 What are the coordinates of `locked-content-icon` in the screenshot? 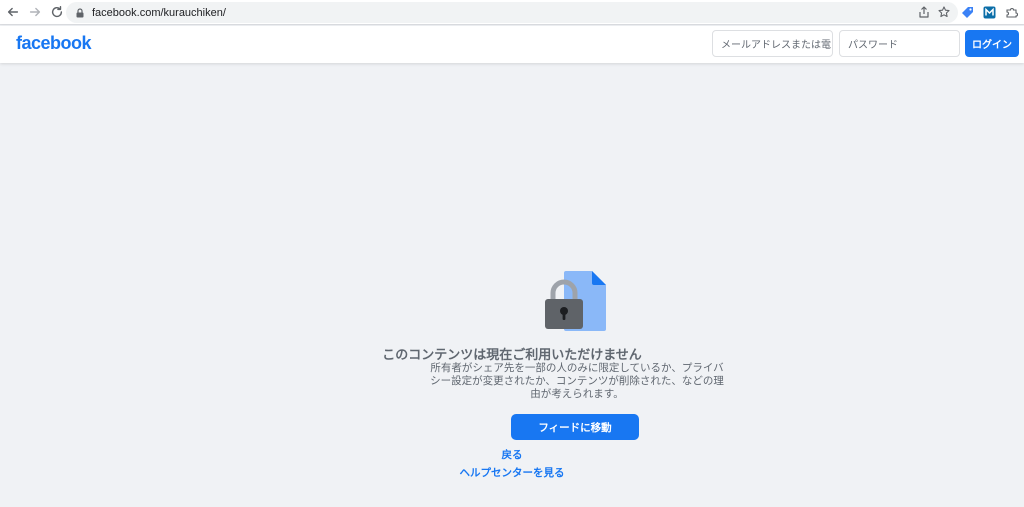 It's located at (575, 301).